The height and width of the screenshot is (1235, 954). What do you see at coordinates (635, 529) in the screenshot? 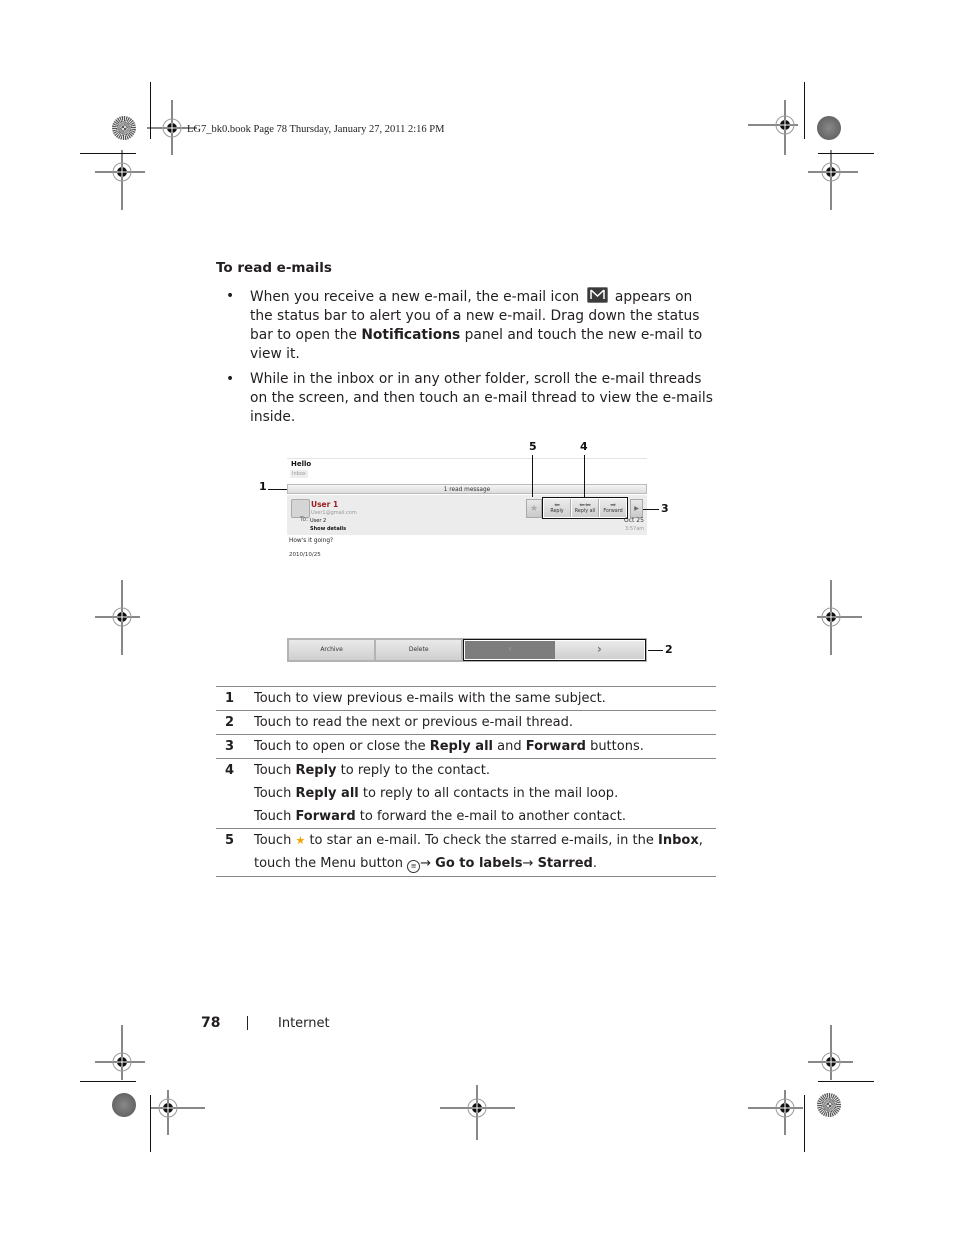
I see `message-time: 3:57am` at bounding box center [635, 529].